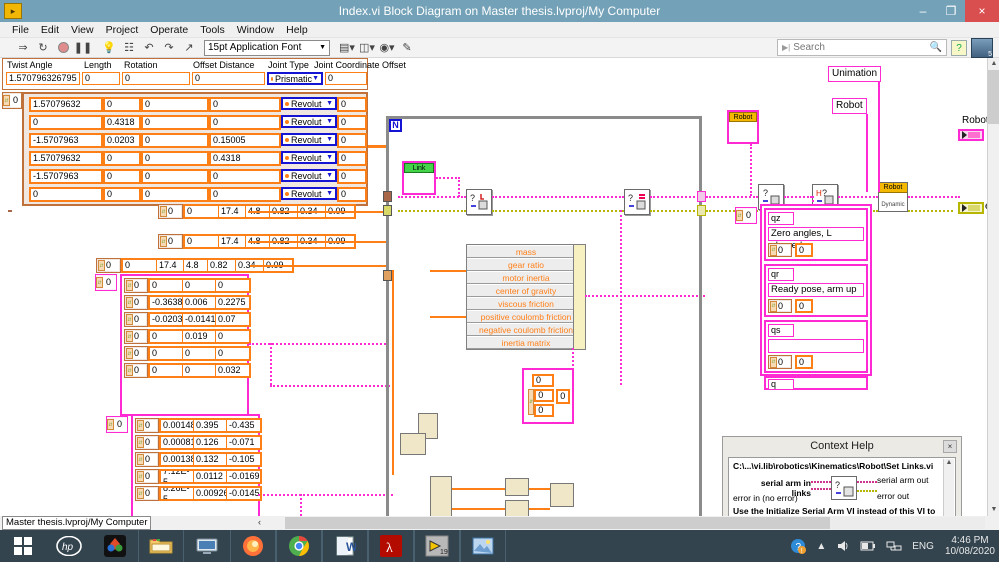 The width and height of the screenshot is (999, 562). I want to click on header-value-twist-angle: 1.570796326795, so click(43, 78).